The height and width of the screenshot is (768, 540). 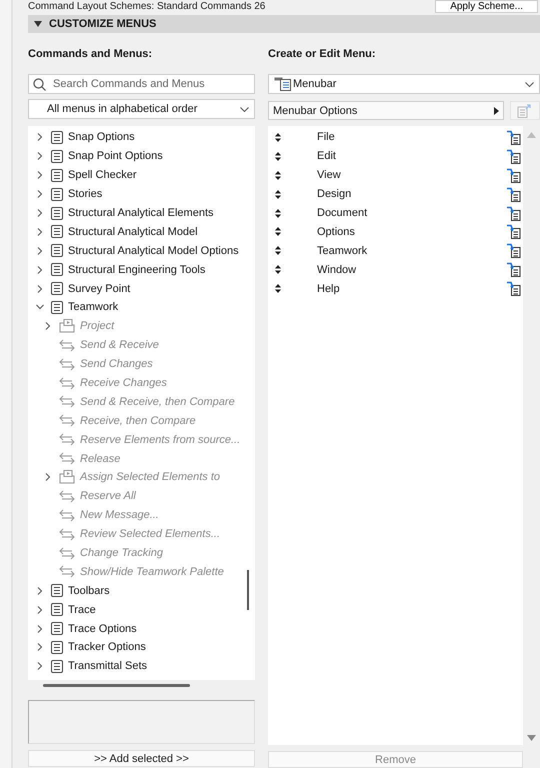 What do you see at coordinates (141, 590) in the screenshot?
I see `tree-item: Toolbars` at bounding box center [141, 590].